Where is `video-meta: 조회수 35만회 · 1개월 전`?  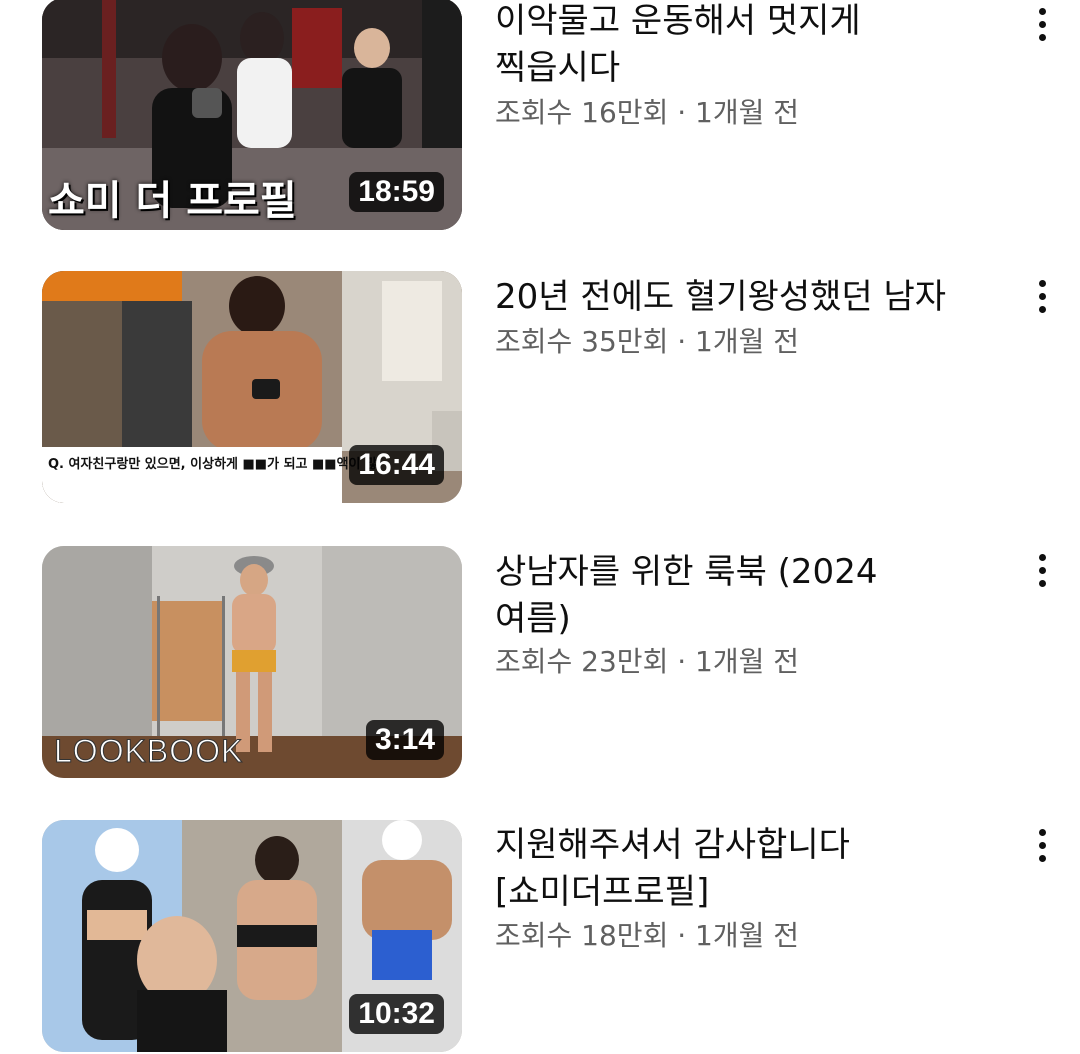 video-meta: 조회수 35만회 · 1개월 전 is located at coordinates (647, 341).